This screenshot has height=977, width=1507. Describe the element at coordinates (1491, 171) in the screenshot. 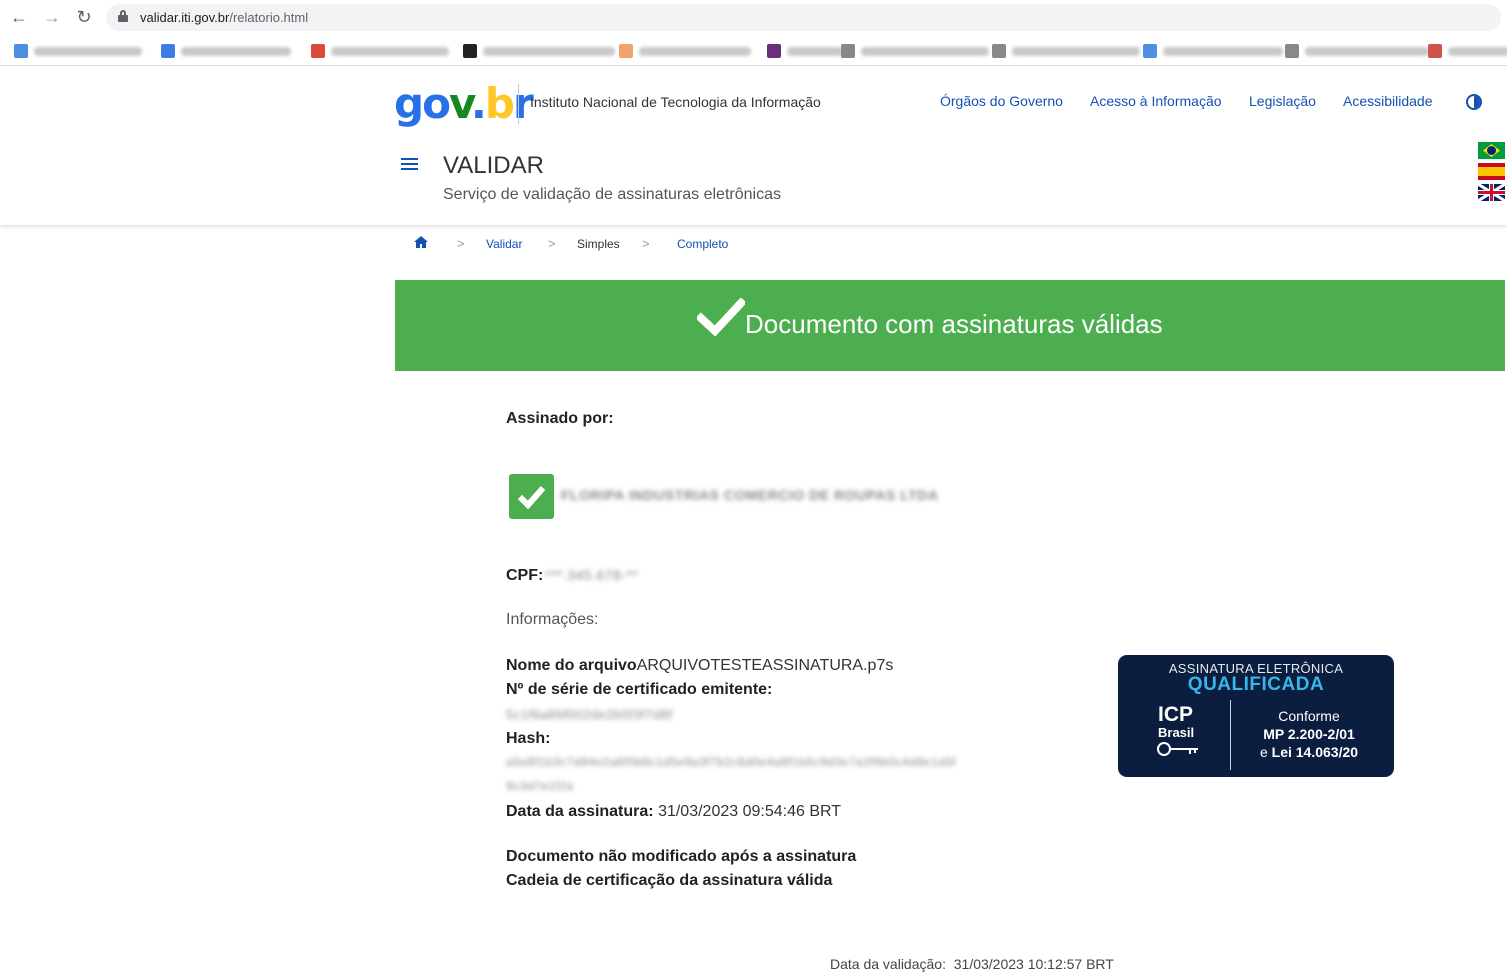

I see `spain-flag-icon` at that location.